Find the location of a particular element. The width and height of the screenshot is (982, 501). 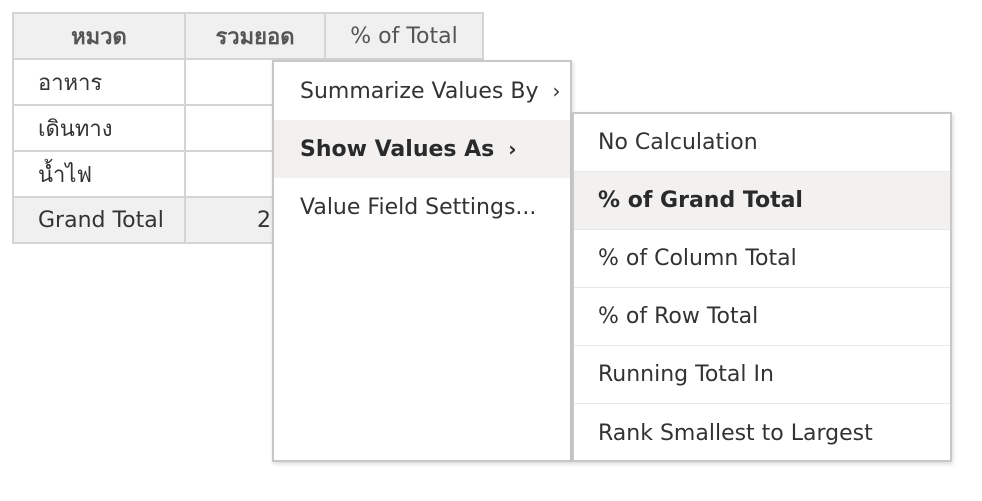

grand-total-label: Grand Total is located at coordinates (99, 220).